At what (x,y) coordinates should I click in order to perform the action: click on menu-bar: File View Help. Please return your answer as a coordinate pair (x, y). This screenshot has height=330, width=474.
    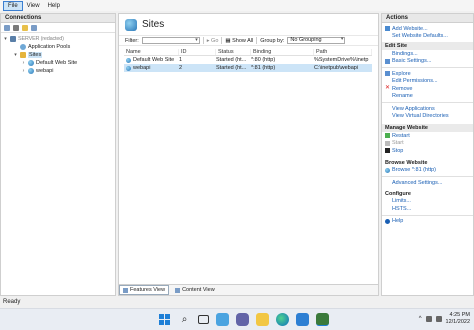
    Looking at the image, I should click on (237, 5).